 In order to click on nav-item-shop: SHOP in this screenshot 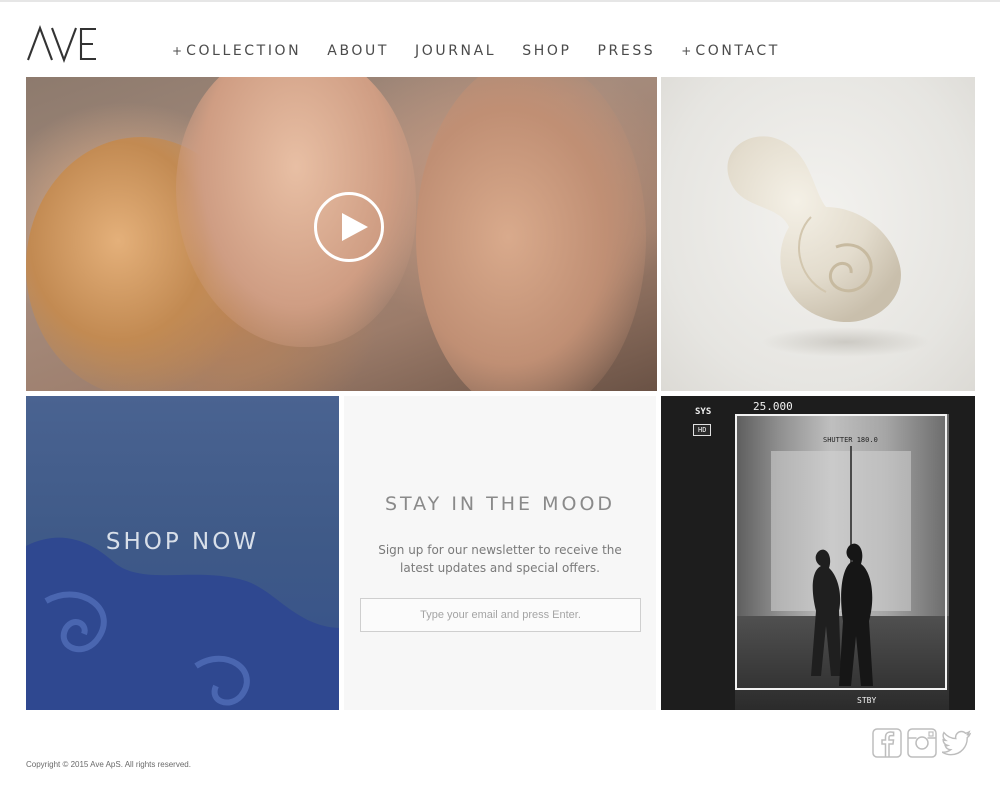, I will do `click(546, 51)`.